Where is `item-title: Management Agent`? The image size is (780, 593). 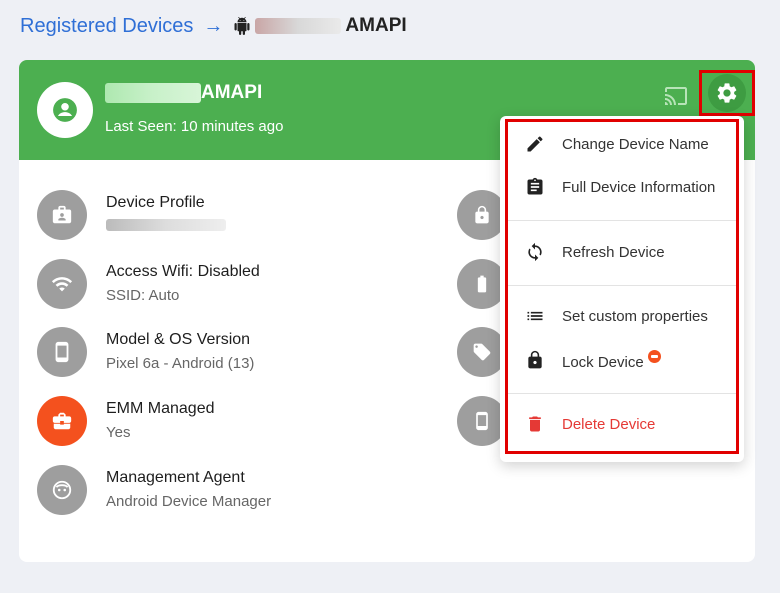
item-title: Management Agent is located at coordinates (175, 477).